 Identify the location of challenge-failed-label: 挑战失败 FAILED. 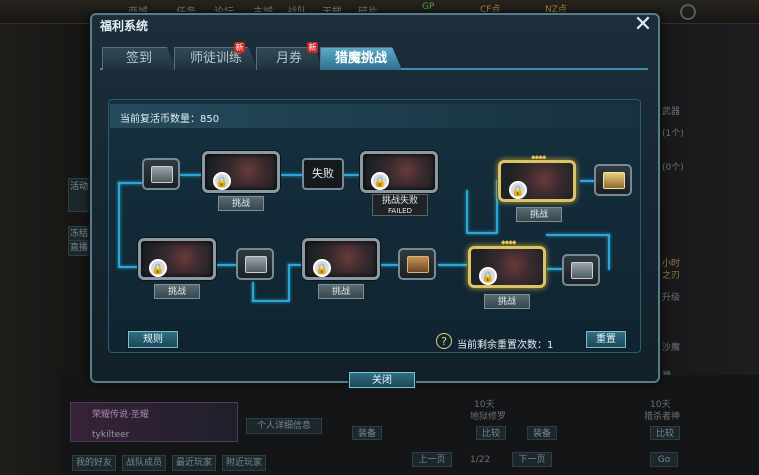
(400, 205).